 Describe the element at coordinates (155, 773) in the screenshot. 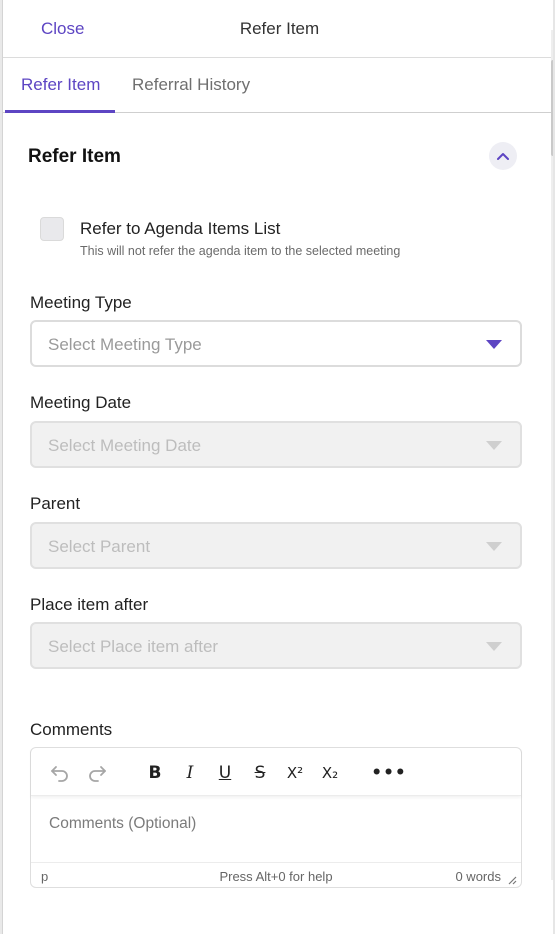

I see `bold-icon: B` at that location.